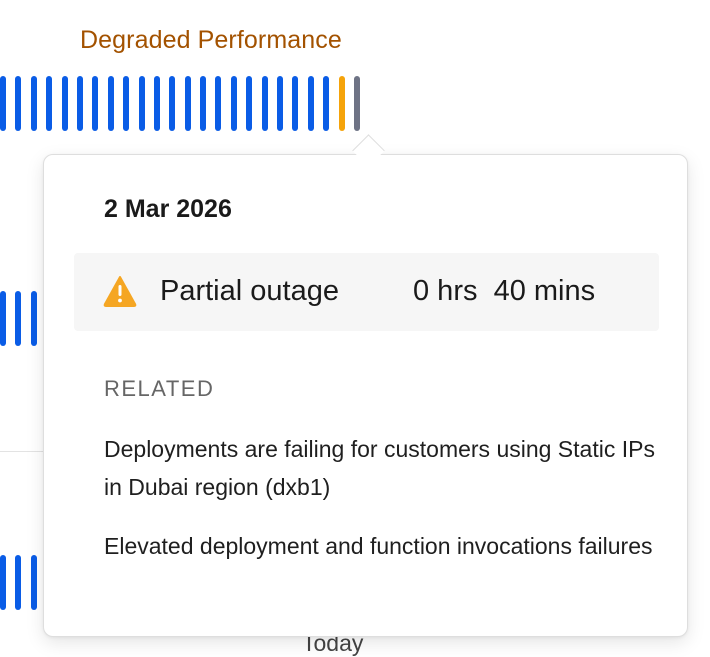 The height and width of the screenshot is (657, 710). Describe the element at coordinates (504, 291) in the screenshot. I see `incident-duration: 0 hrs 40 mins` at that location.